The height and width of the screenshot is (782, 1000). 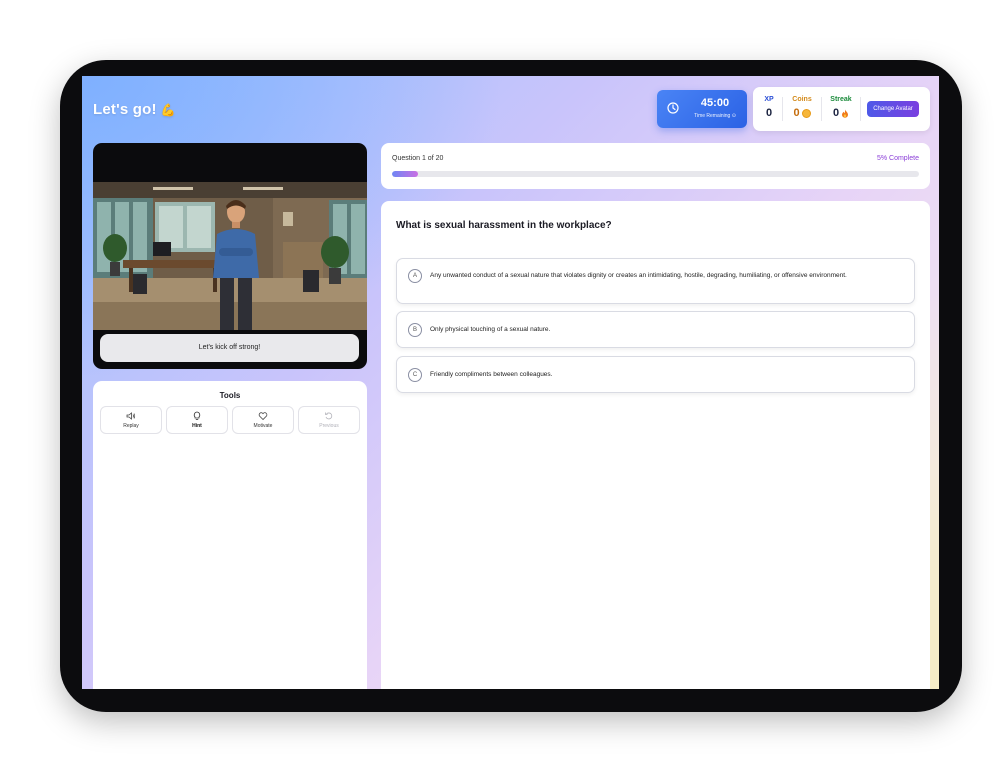 I want to click on streak-stat: Streak 0, so click(x=841, y=107).